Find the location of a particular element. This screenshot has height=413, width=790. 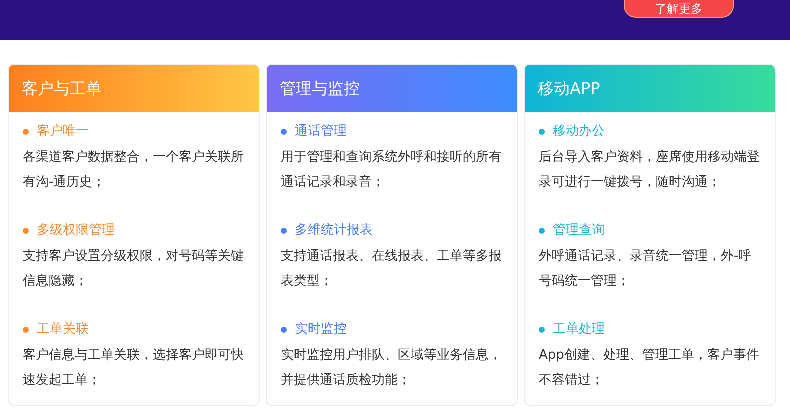

feature-title: 工单关联 is located at coordinates (63, 330).